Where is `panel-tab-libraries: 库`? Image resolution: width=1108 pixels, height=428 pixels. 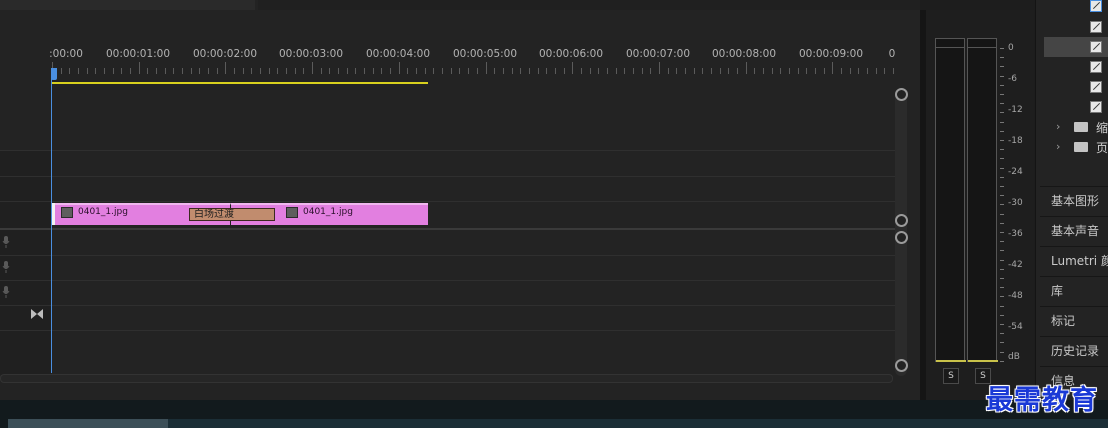
panel-tab-libraries: 库 is located at coordinates (1074, 290).